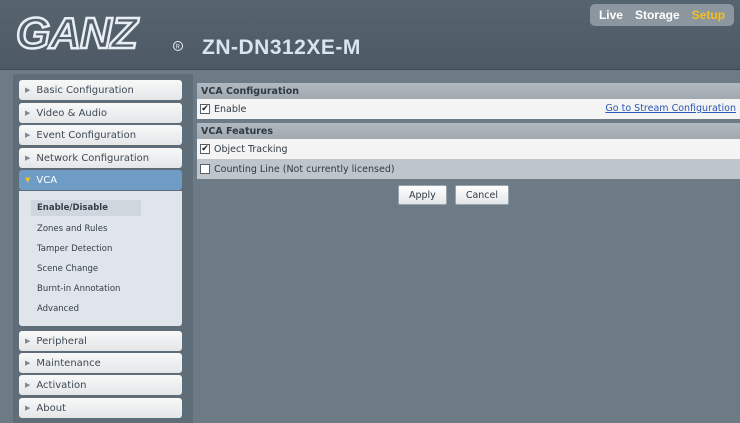  I want to click on top-navigation: Live Storage Setup, so click(661, 15).